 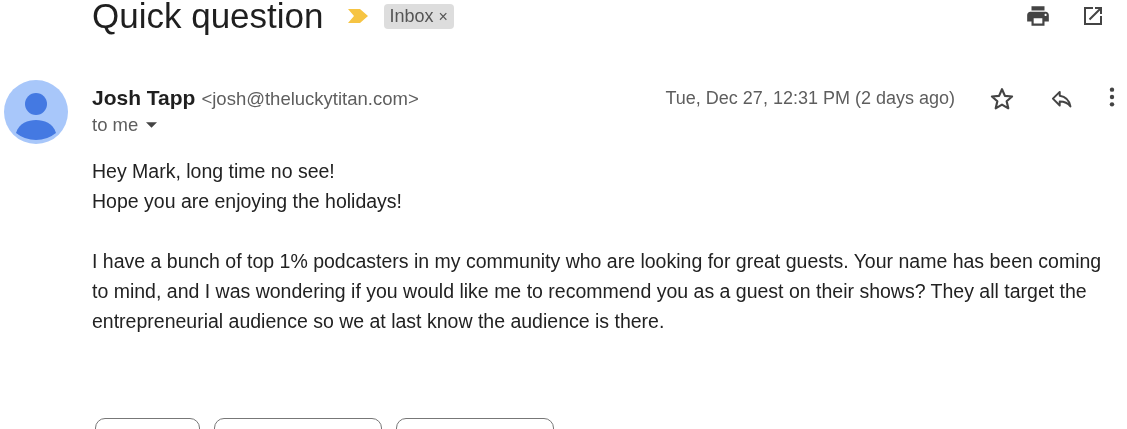 I want to click on importance-marker-icon, so click(x=357, y=16).